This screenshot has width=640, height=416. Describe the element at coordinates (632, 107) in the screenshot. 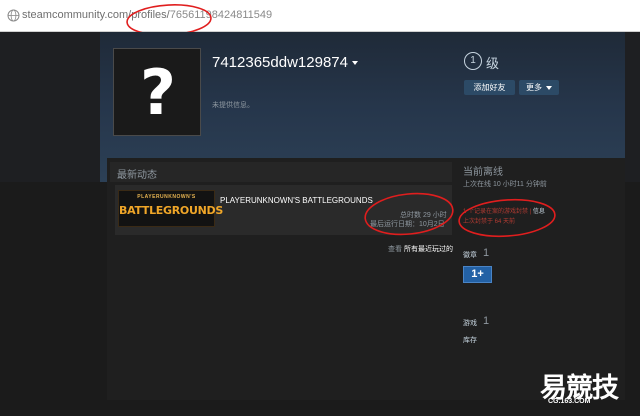

I see `header-side-right` at that location.